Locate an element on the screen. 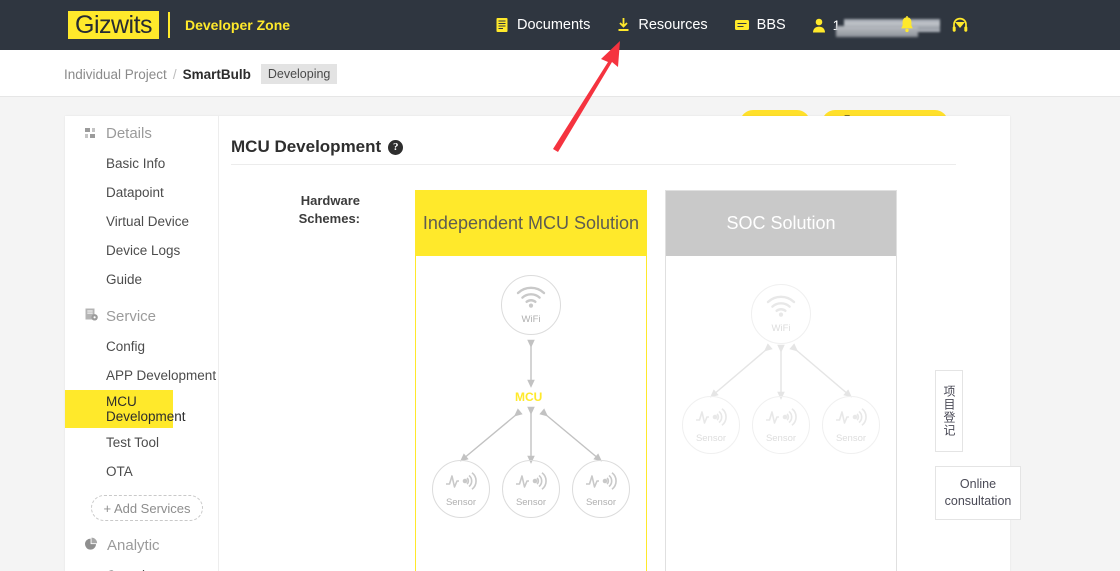 This screenshot has height=571, width=1120. title-divider is located at coordinates (593, 164).